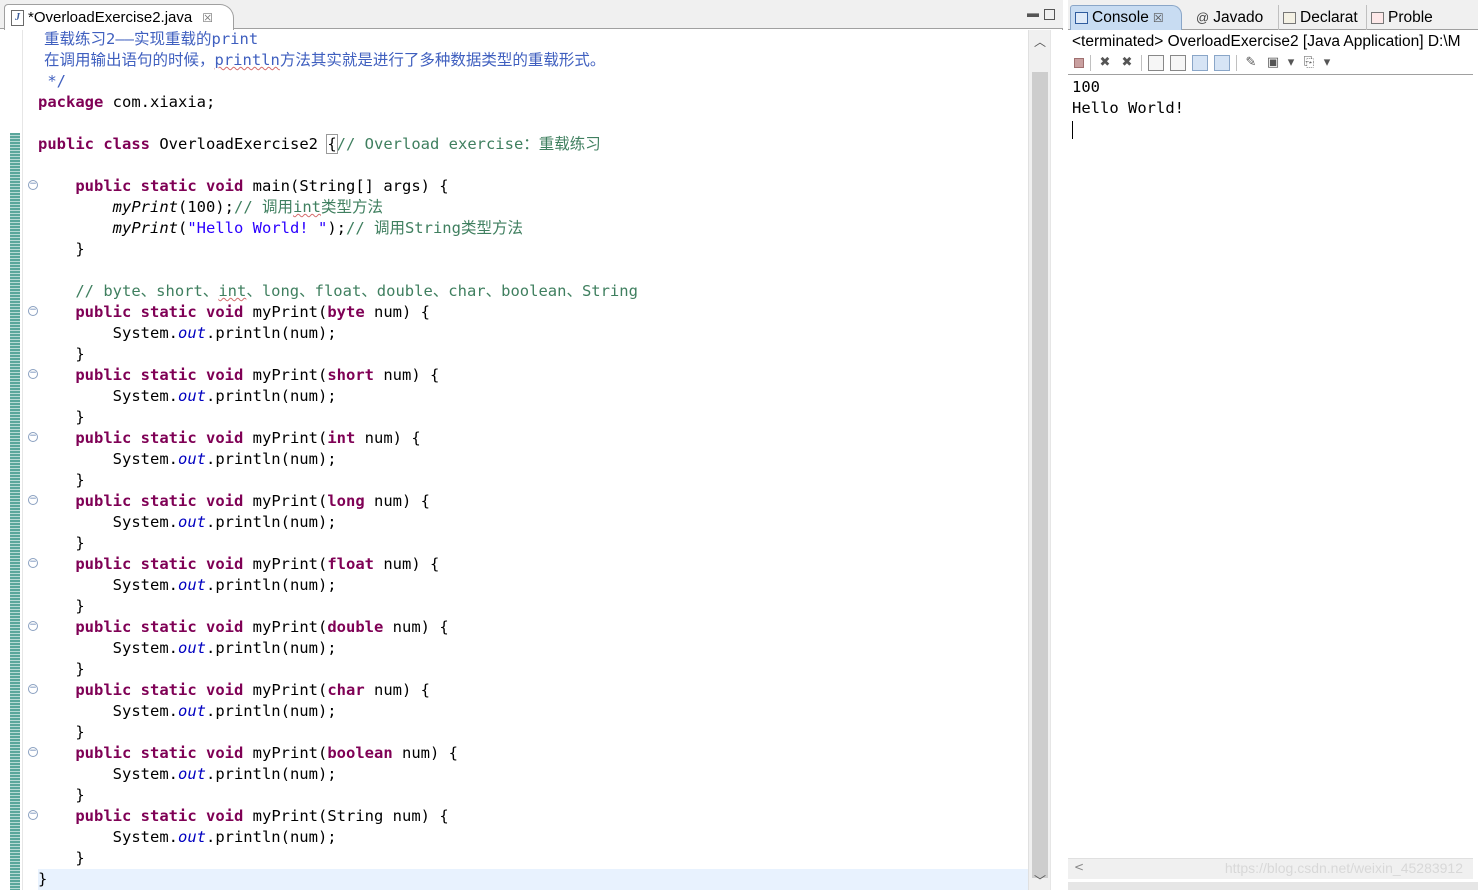 Image resolution: width=1478 pixels, height=890 pixels. Describe the element at coordinates (1322, 17) in the screenshot. I see `tab-declaration: Declarat` at that location.